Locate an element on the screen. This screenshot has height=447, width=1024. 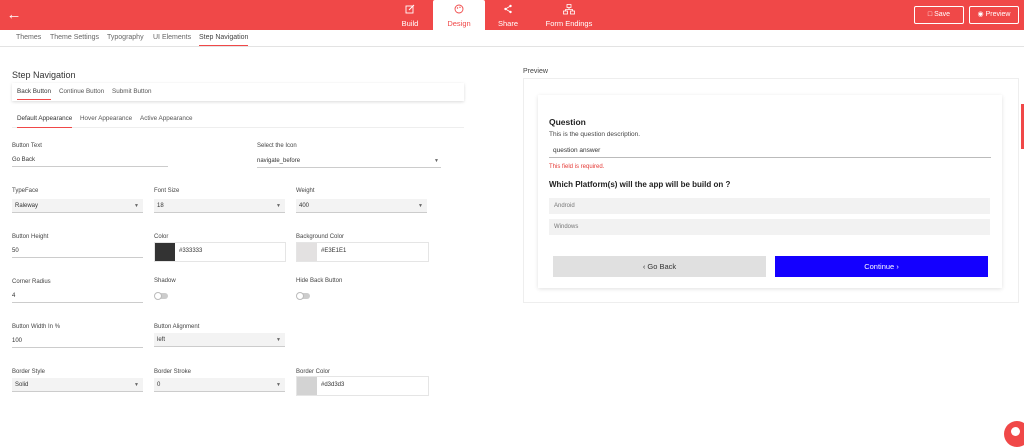
background-color-swatch is located at coordinates (307, 252).